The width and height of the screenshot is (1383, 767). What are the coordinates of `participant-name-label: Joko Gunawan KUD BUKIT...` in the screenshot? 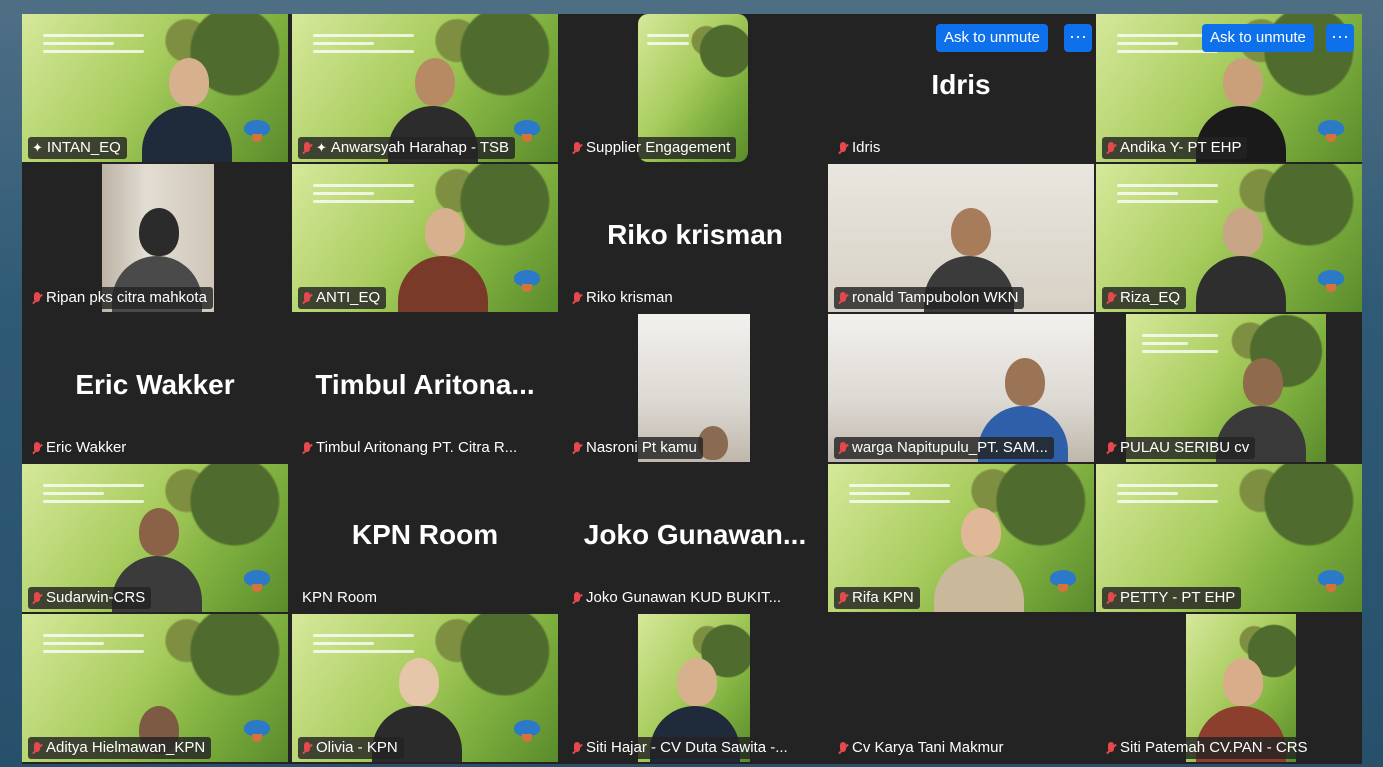 It's located at (678, 598).